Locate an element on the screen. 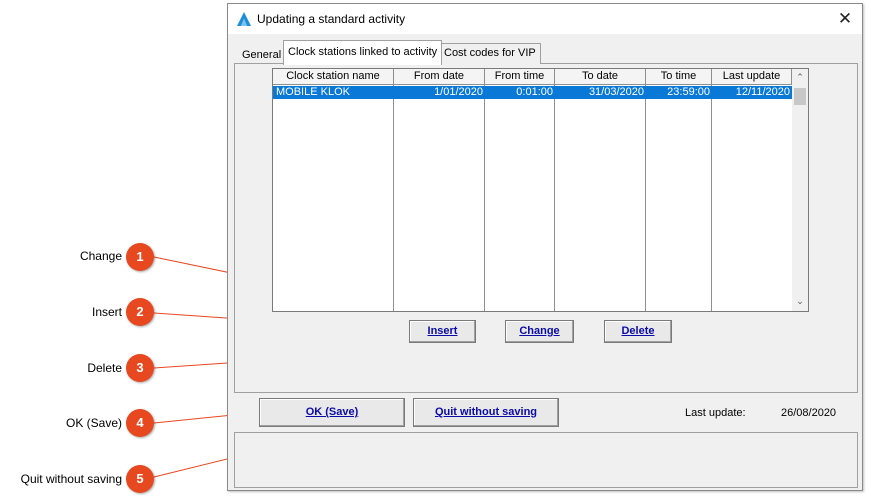 This screenshot has height=504, width=871. tab-clock-stations: Clock stations linked to activity is located at coordinates (363, 52).